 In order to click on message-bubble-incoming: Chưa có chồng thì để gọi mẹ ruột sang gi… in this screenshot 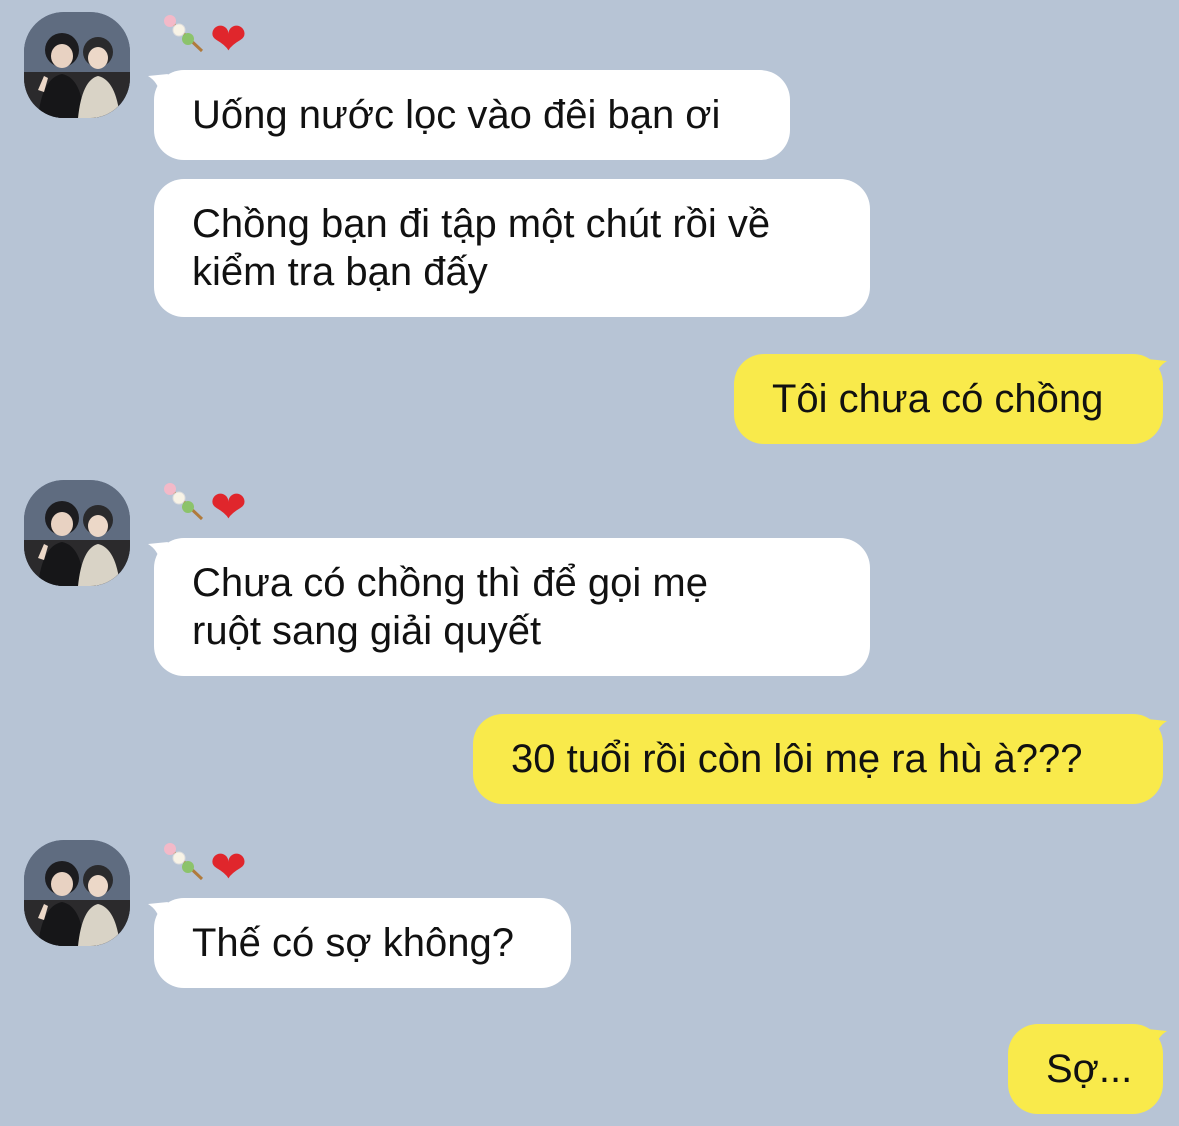, I will do `click(512, 607)`.